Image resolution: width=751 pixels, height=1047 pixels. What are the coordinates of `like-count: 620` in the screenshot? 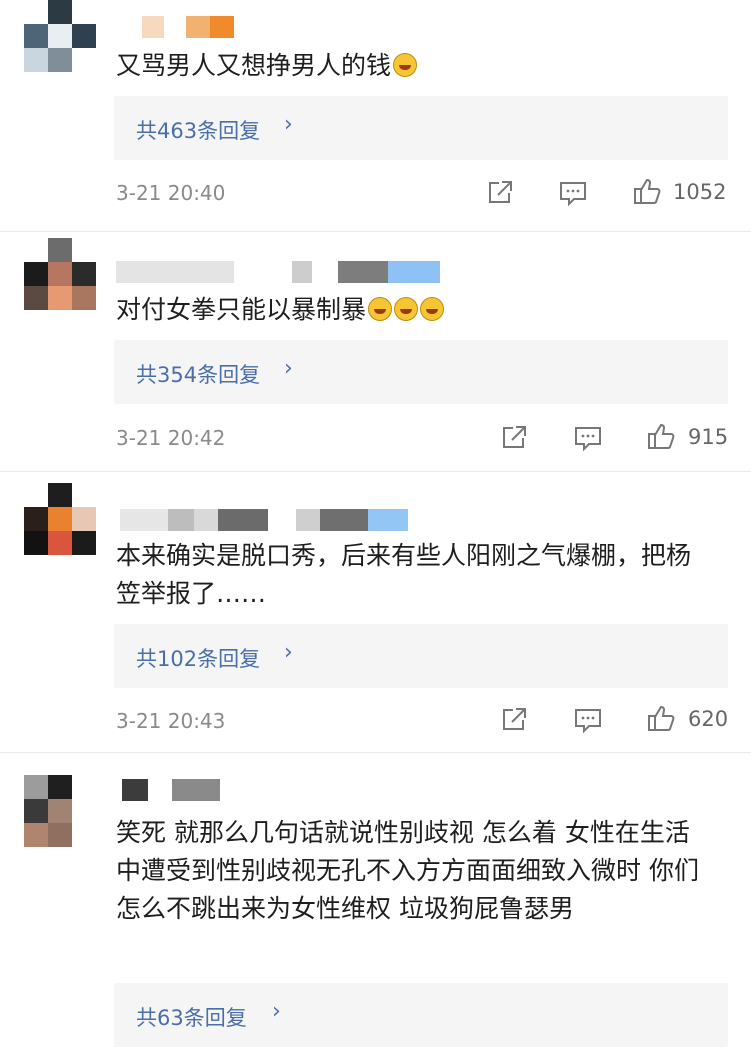 It's located at (708, 719).